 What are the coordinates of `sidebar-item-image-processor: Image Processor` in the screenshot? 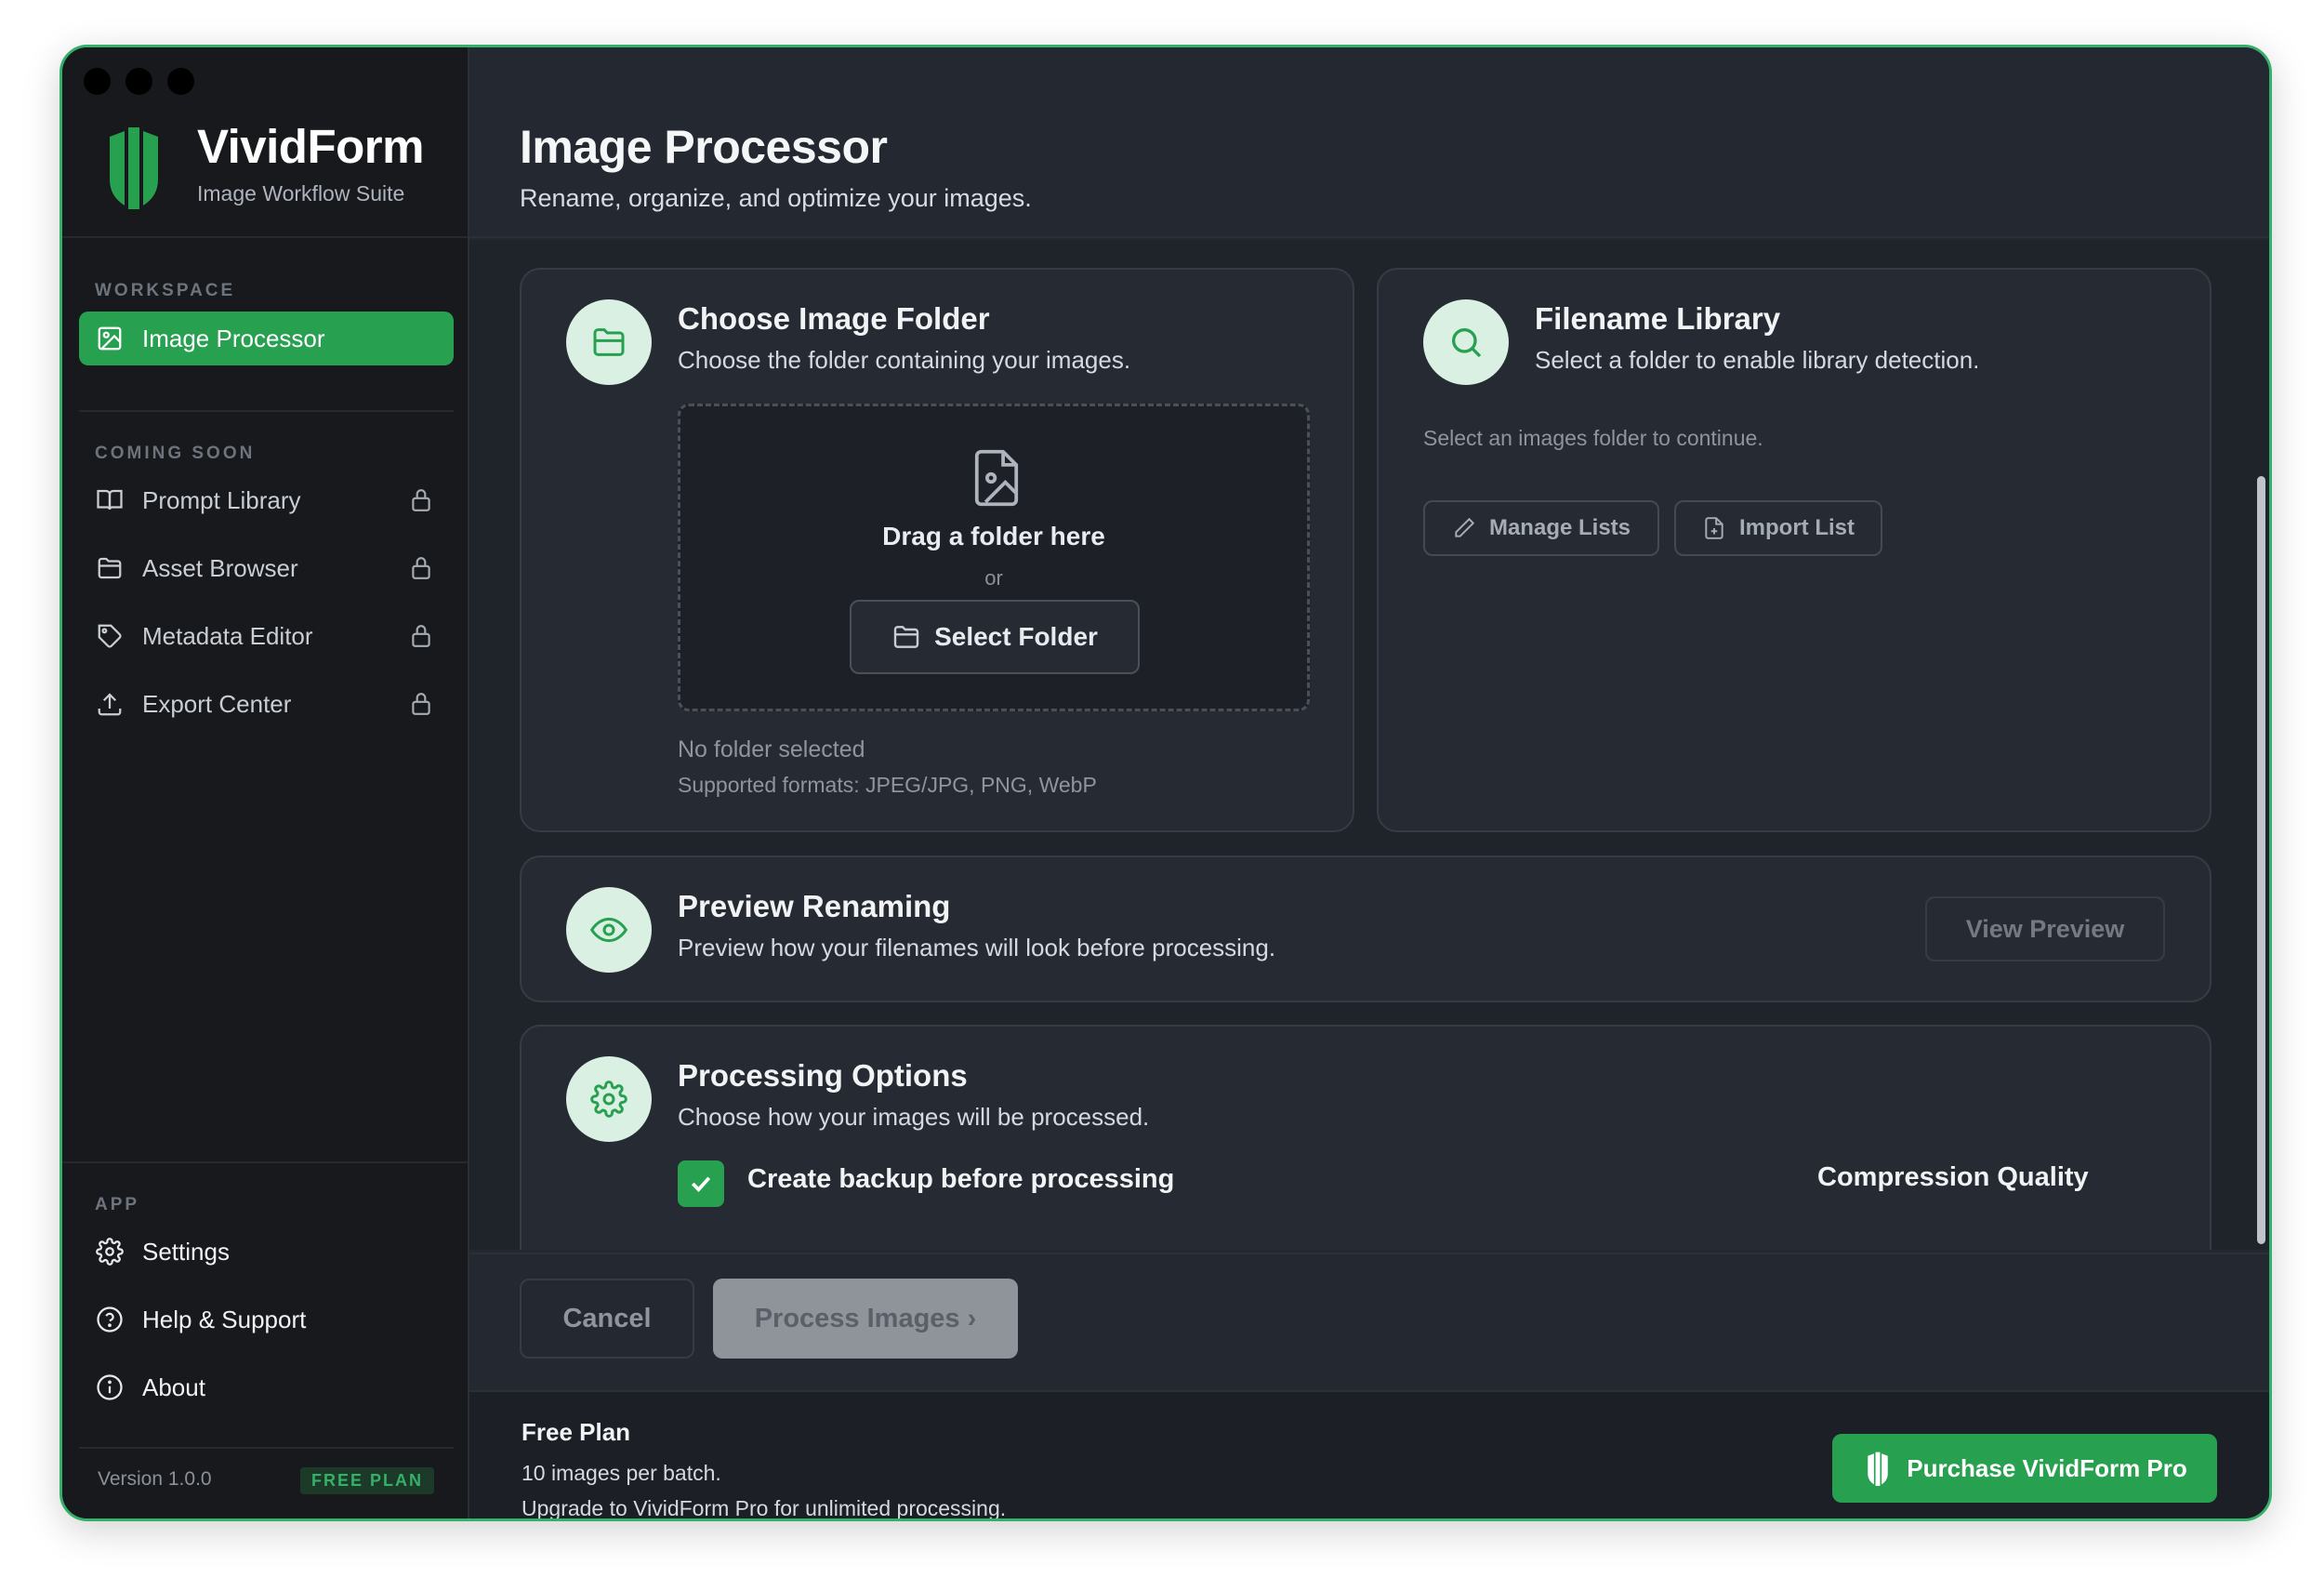 It's located at (266, 339).